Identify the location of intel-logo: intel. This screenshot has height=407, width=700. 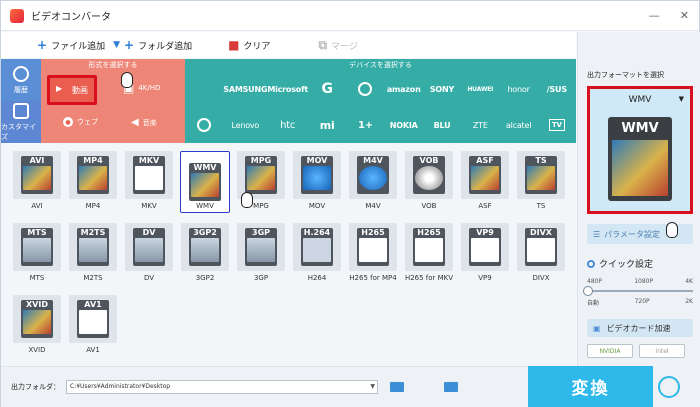
(662, 351).